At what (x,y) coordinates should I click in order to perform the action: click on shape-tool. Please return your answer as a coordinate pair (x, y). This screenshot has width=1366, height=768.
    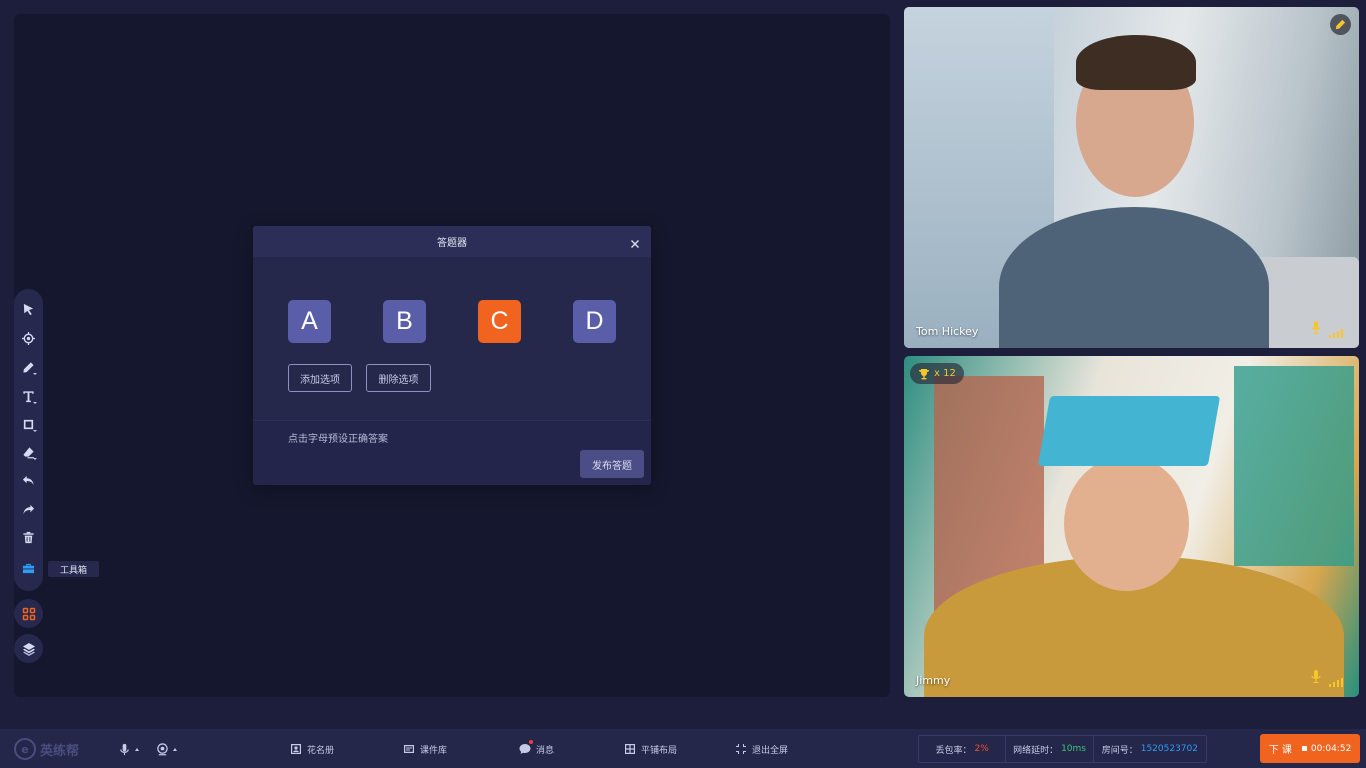
    Looking at the image, I should click on (28, 424).